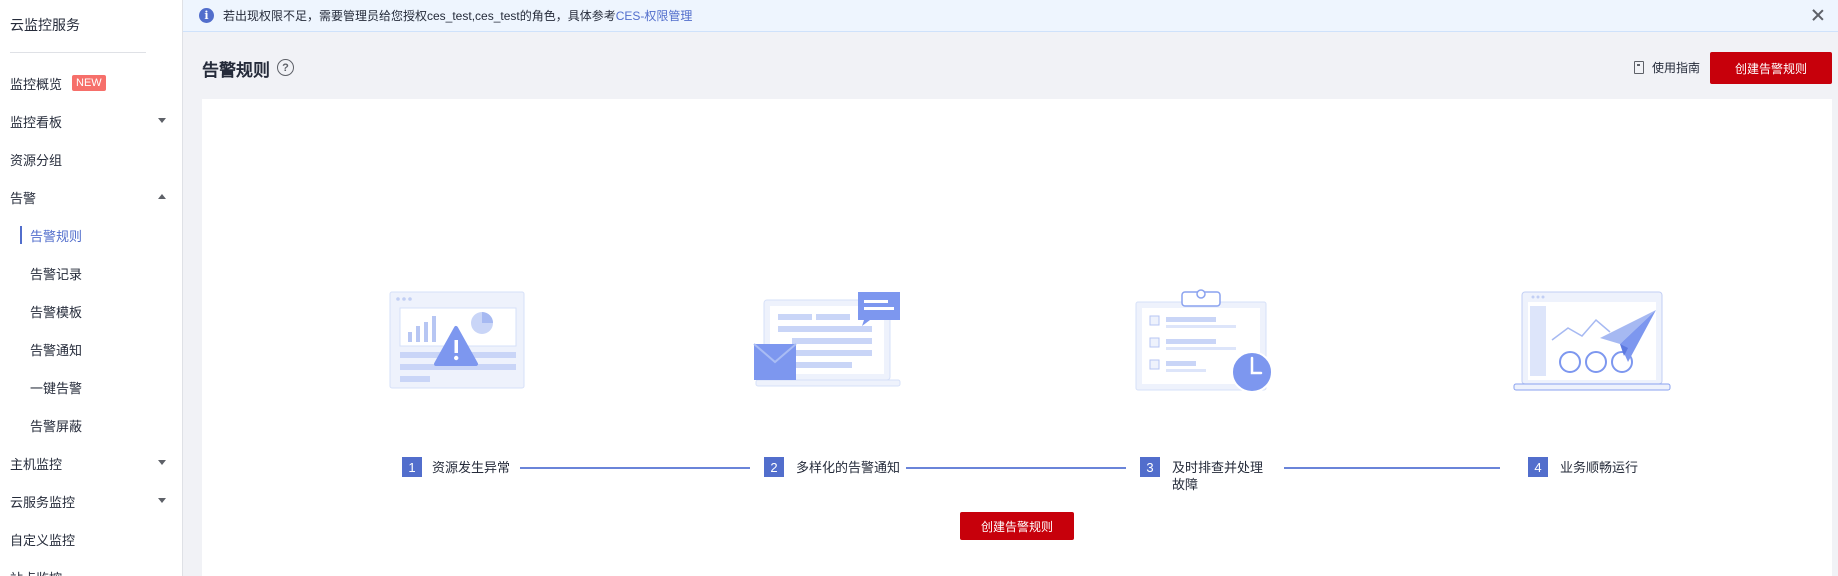 This screenshot has height=576, width=1838. Describe the element at coordinates (1017, 526) in the screenshot. I see `create-alarm-rule-cta-button: 创建告警规则` at that location.